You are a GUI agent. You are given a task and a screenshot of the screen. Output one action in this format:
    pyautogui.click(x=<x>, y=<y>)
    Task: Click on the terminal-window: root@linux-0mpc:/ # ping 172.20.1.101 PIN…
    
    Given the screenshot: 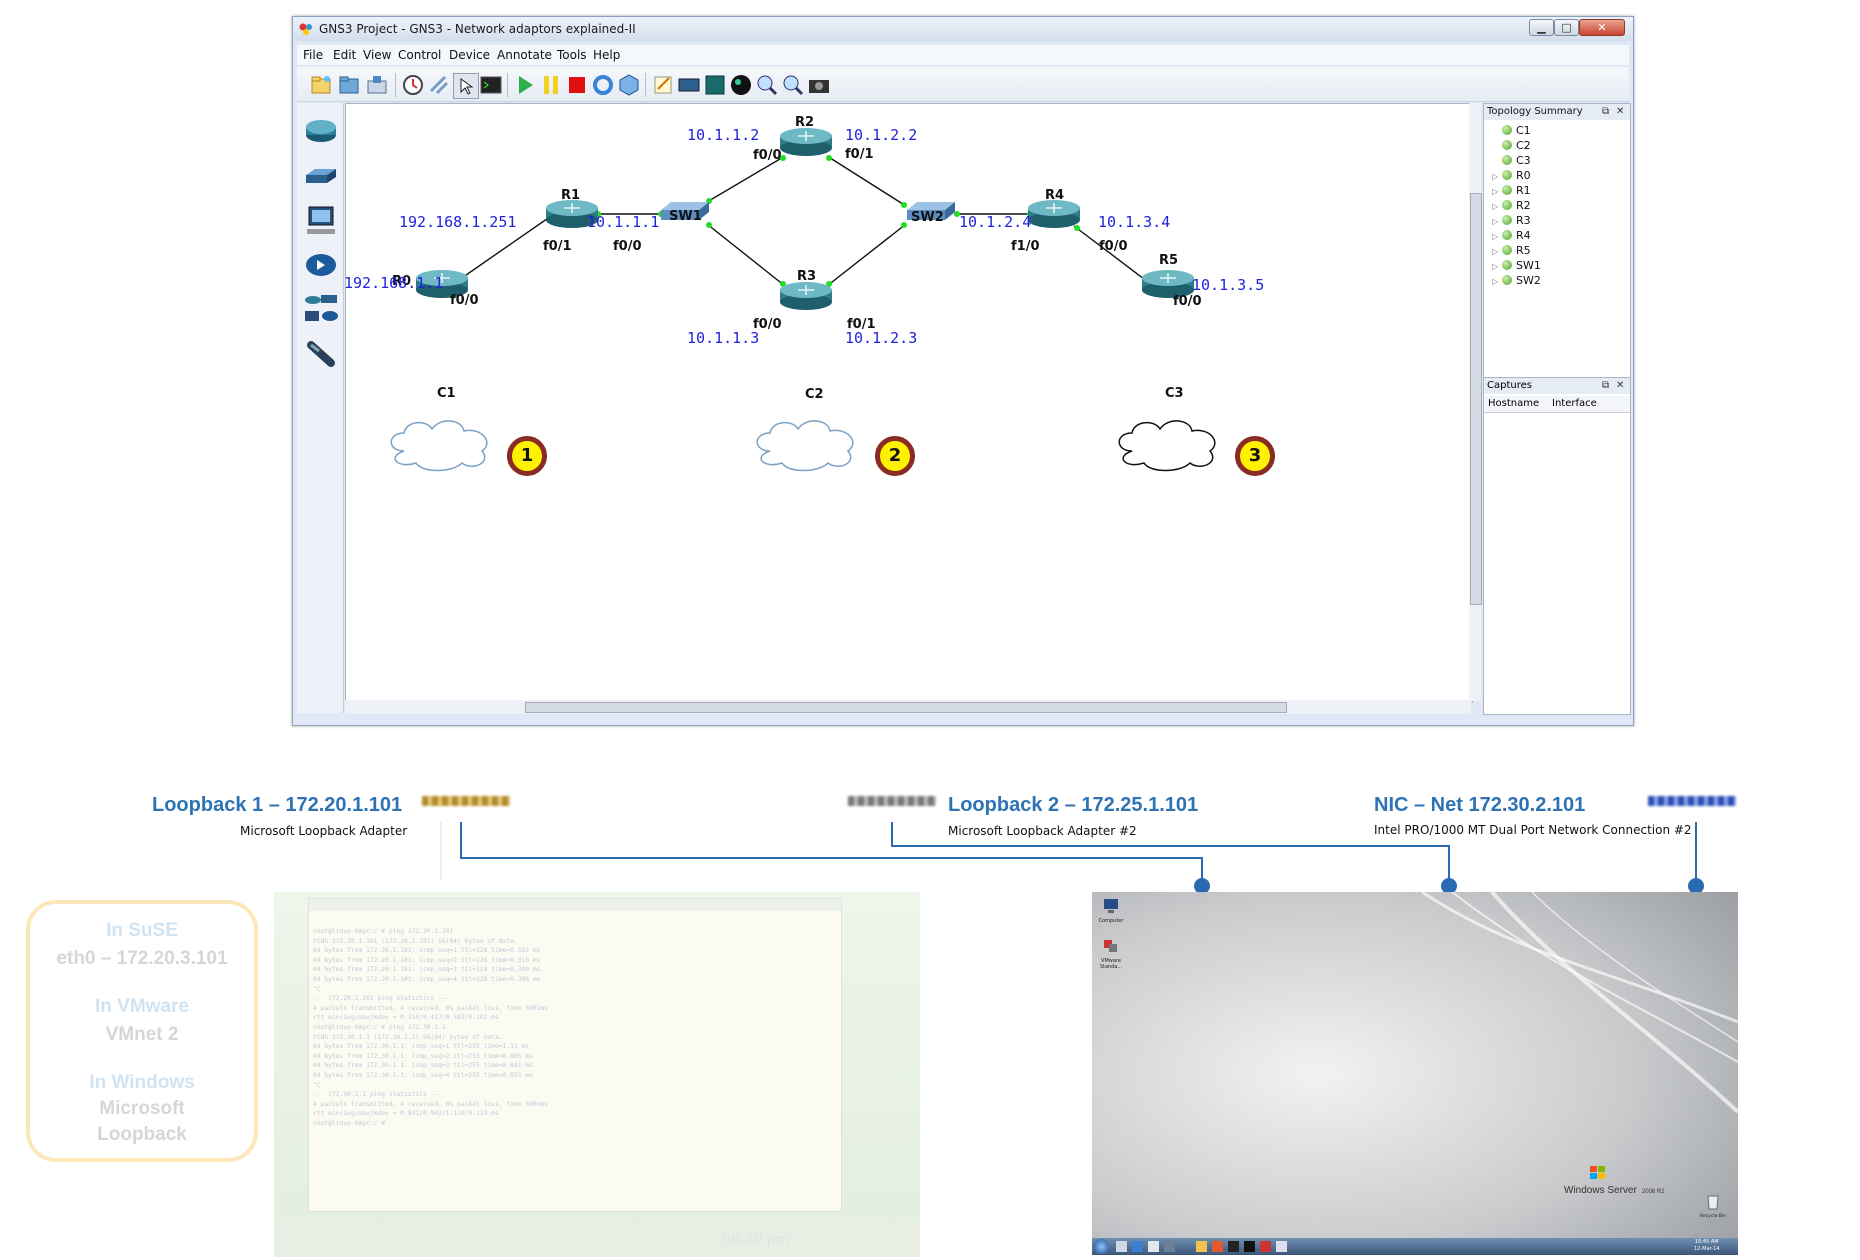 What is the action you would take?
    pyautogui.click(x=575, y=1055)
    